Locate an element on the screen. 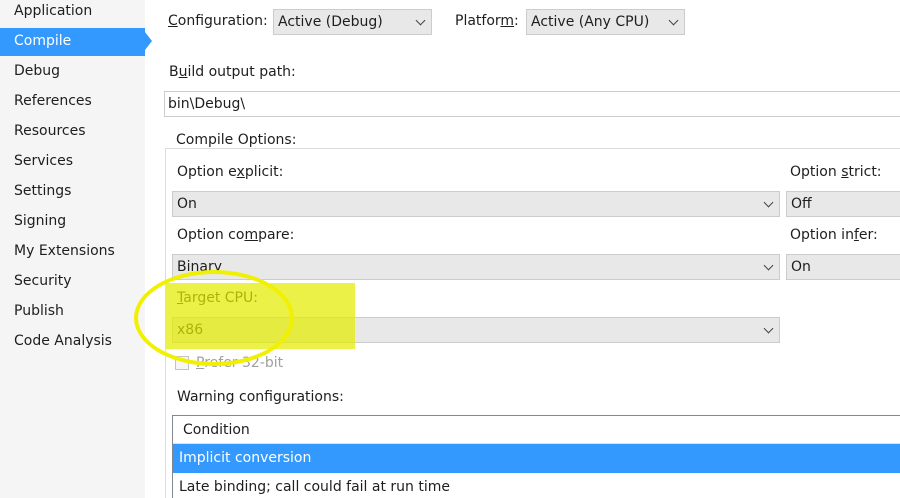  option-explicit-label: Option explicit: is located at coordinates (230, 172).